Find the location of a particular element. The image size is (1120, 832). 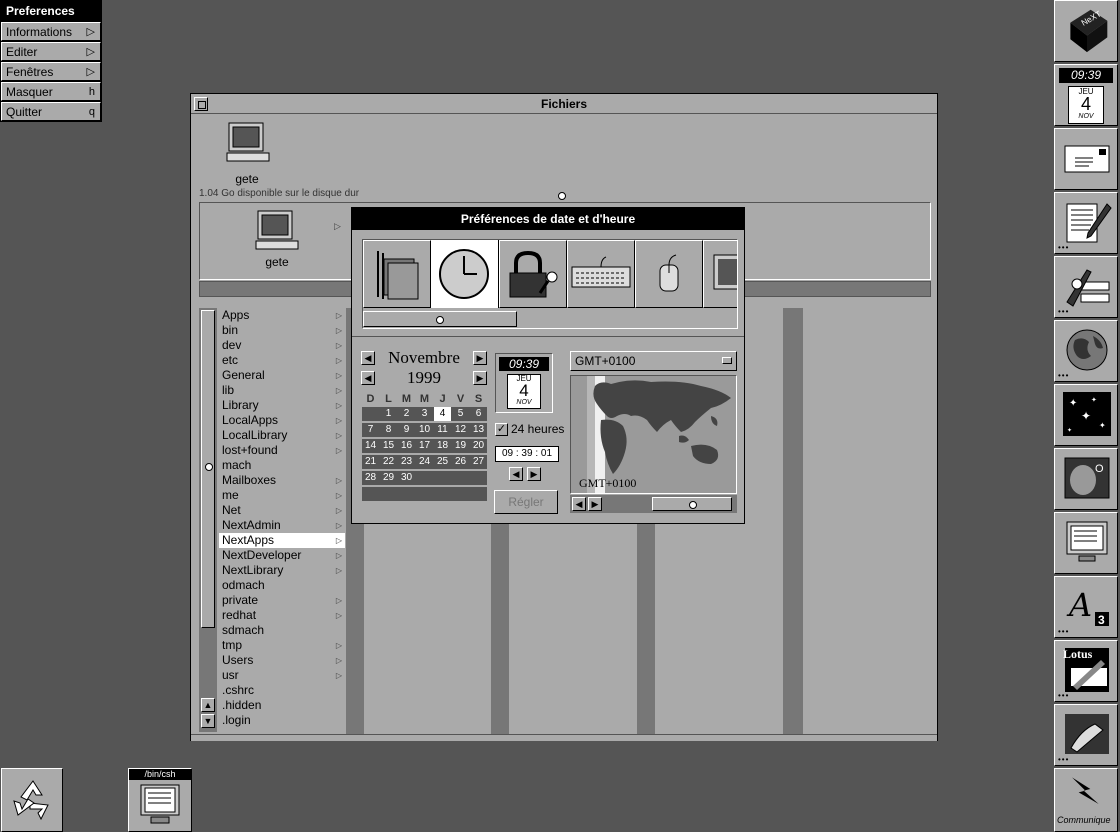

browser-list-item: lost+found ▷ is located at coordinates (282, 450).